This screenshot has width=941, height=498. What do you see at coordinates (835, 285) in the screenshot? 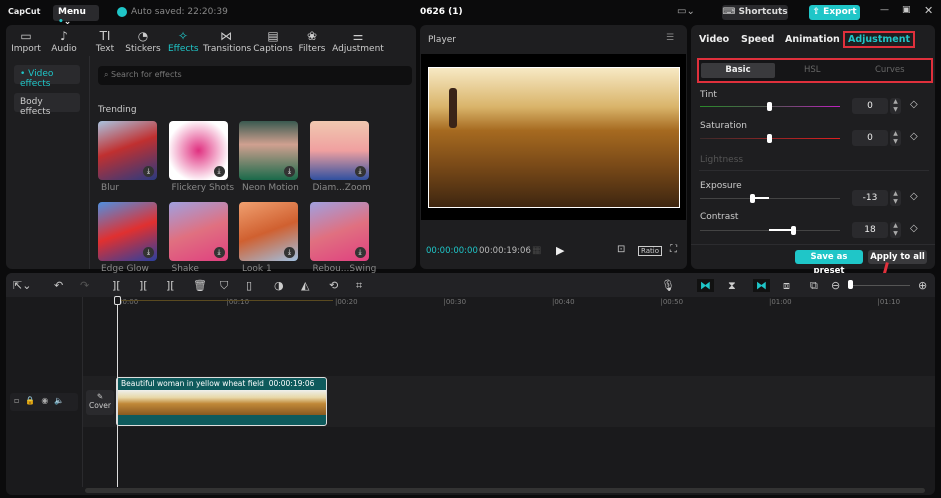
I see `zoom-out-icon: ⊖` at bounding box center [835, 285].